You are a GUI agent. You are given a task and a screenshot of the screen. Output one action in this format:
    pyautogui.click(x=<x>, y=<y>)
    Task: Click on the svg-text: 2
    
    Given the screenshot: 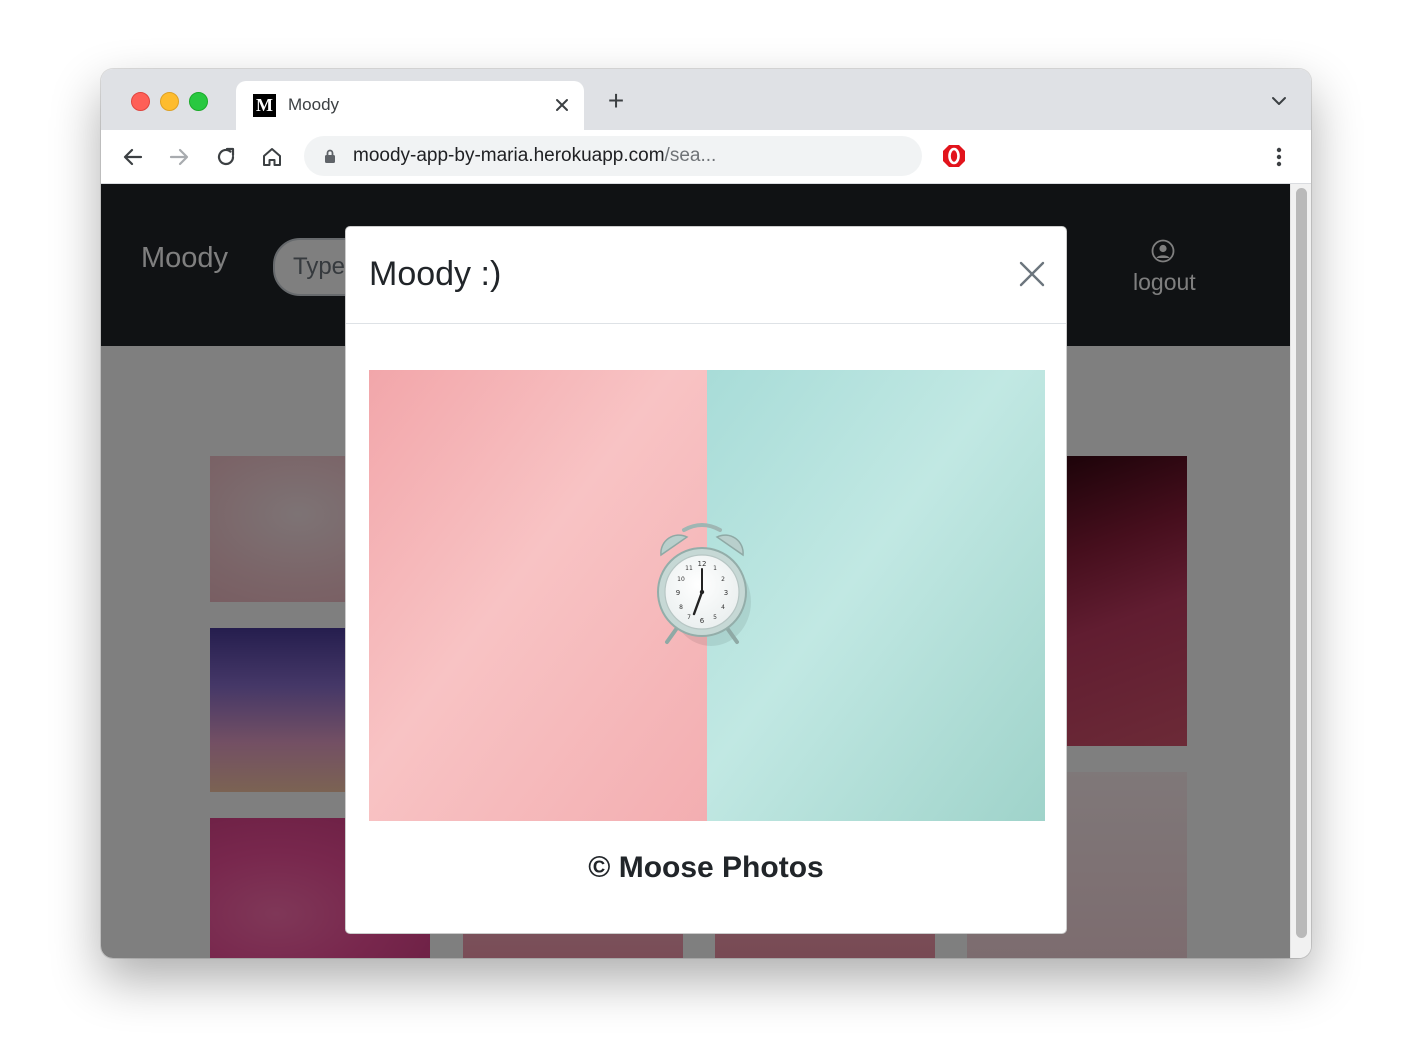 What is the action you would take?
    pyautogui.click(x=723, y=579)
    